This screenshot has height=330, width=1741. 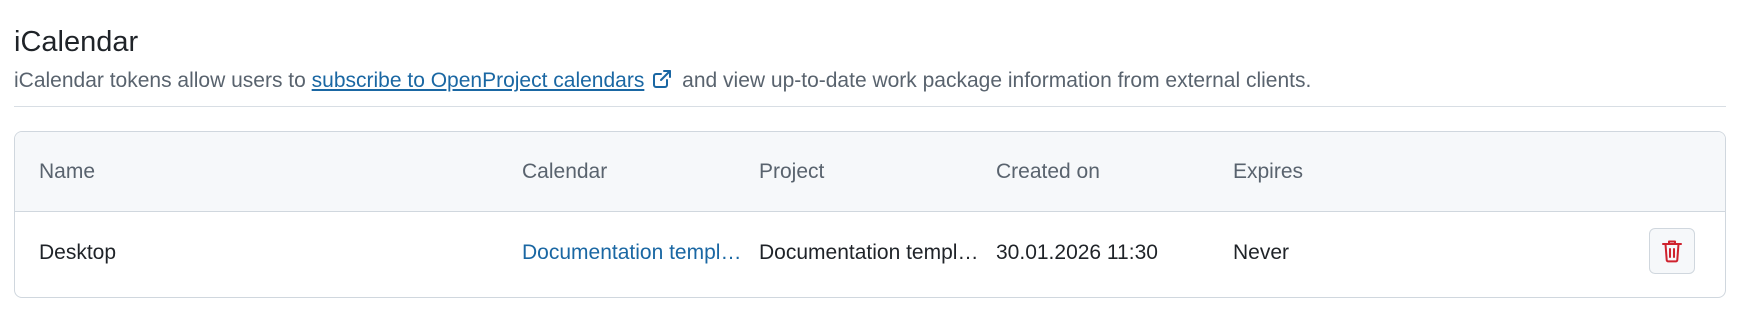 I want to click on delete-token-button, so click(x=1672, y=251).